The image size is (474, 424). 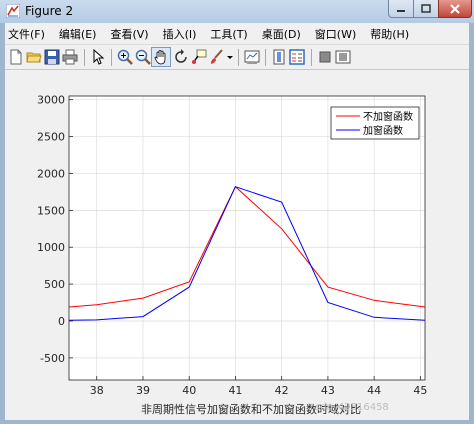 What do you see at coordinates (297, 57) in the screenshot?
I see `insert-legend-icon` at bounding box center [297, 57].